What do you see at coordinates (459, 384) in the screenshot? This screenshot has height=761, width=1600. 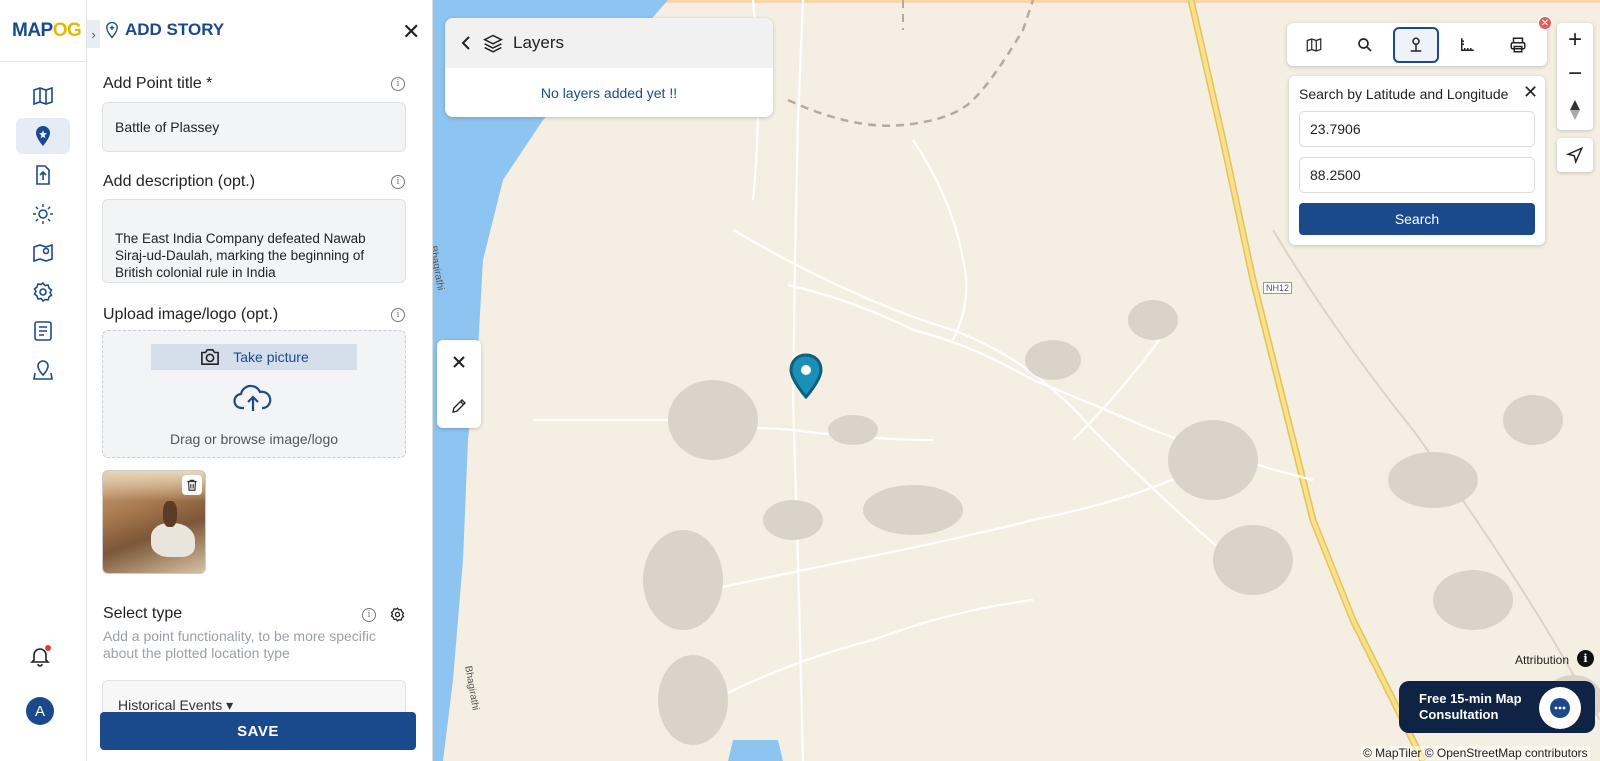 I see `draw-tools` at bounding box center [459, 384].